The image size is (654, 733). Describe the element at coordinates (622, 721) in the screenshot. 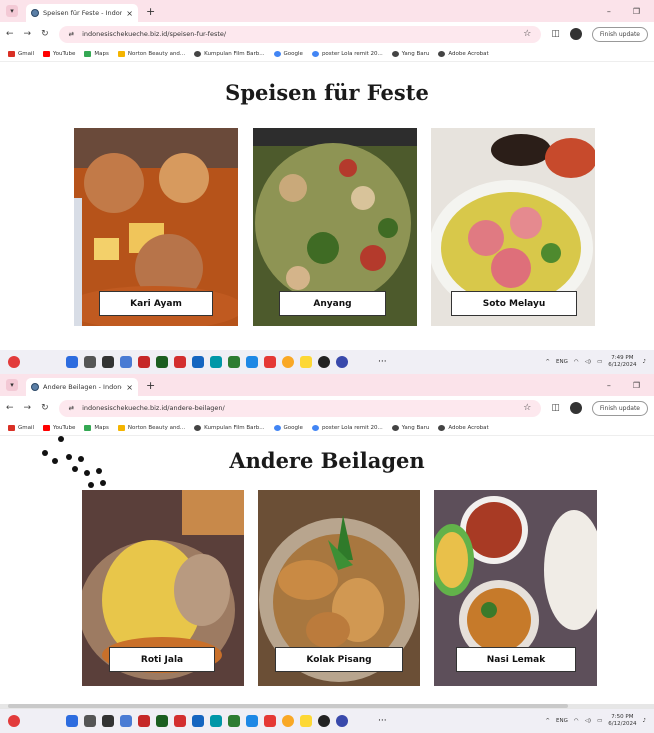

I see `clock: 7:50 PM 6/12/2024` at that location.